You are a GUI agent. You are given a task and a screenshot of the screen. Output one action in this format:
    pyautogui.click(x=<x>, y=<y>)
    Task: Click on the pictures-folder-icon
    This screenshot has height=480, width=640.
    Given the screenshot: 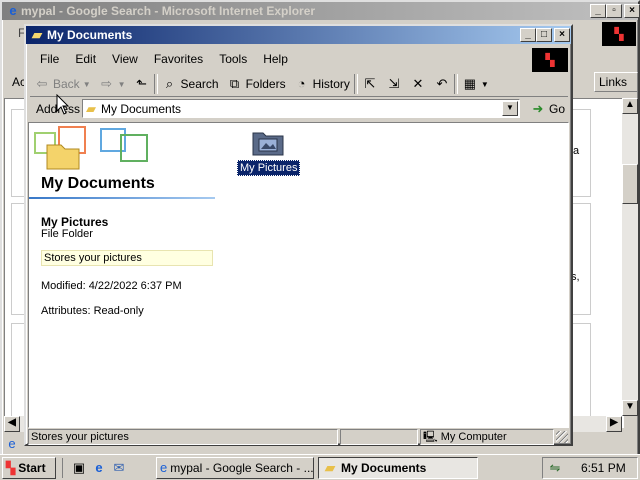 What is the action you would take?
    pyautogui.click(x=268, y=144)
    